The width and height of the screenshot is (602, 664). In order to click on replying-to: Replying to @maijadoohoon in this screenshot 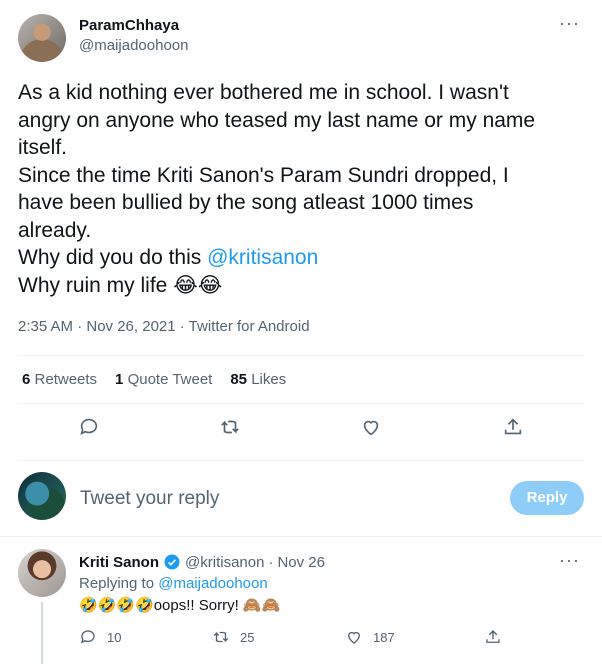, I will do `click(173, 583)`.